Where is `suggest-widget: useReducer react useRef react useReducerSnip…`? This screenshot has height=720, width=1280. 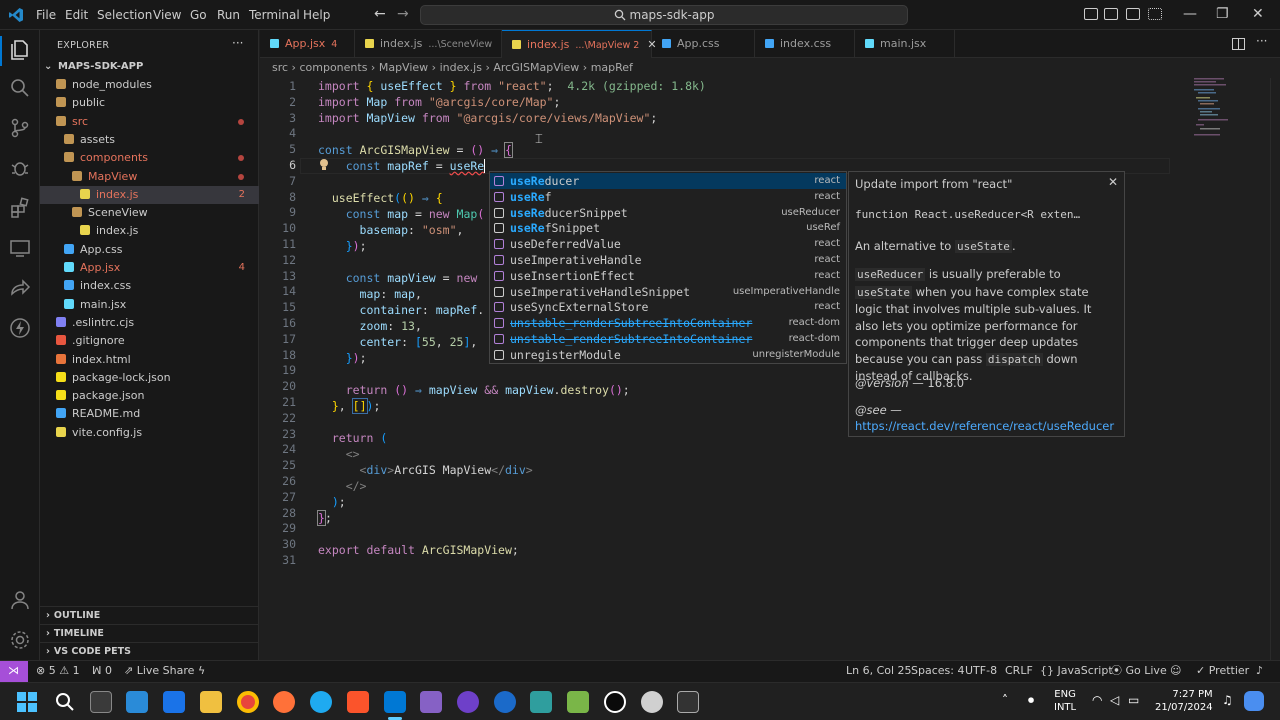 suggest-widget: useReducer react useRef react useReducerSnip… is located at coordinates (668, 267).